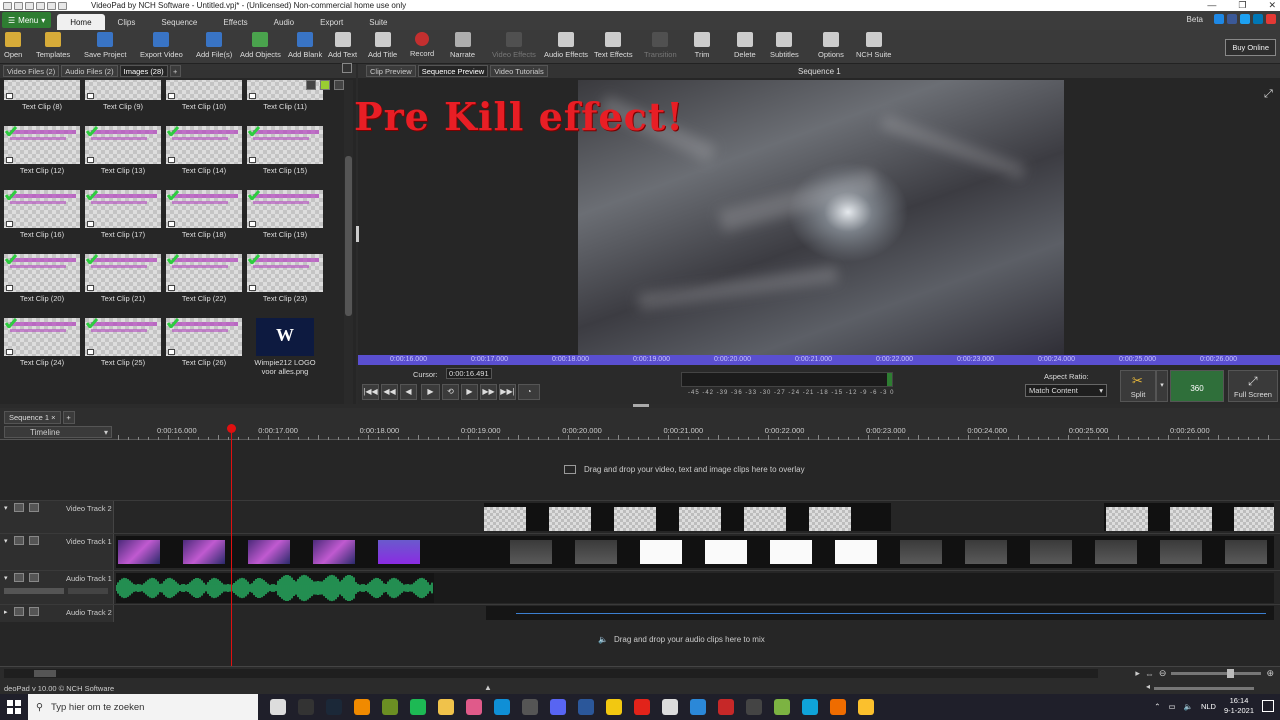  Describe the element at coordinates (1163, 673) in the screenshot. I see `zoom-out-icon: ⊖` at that location.